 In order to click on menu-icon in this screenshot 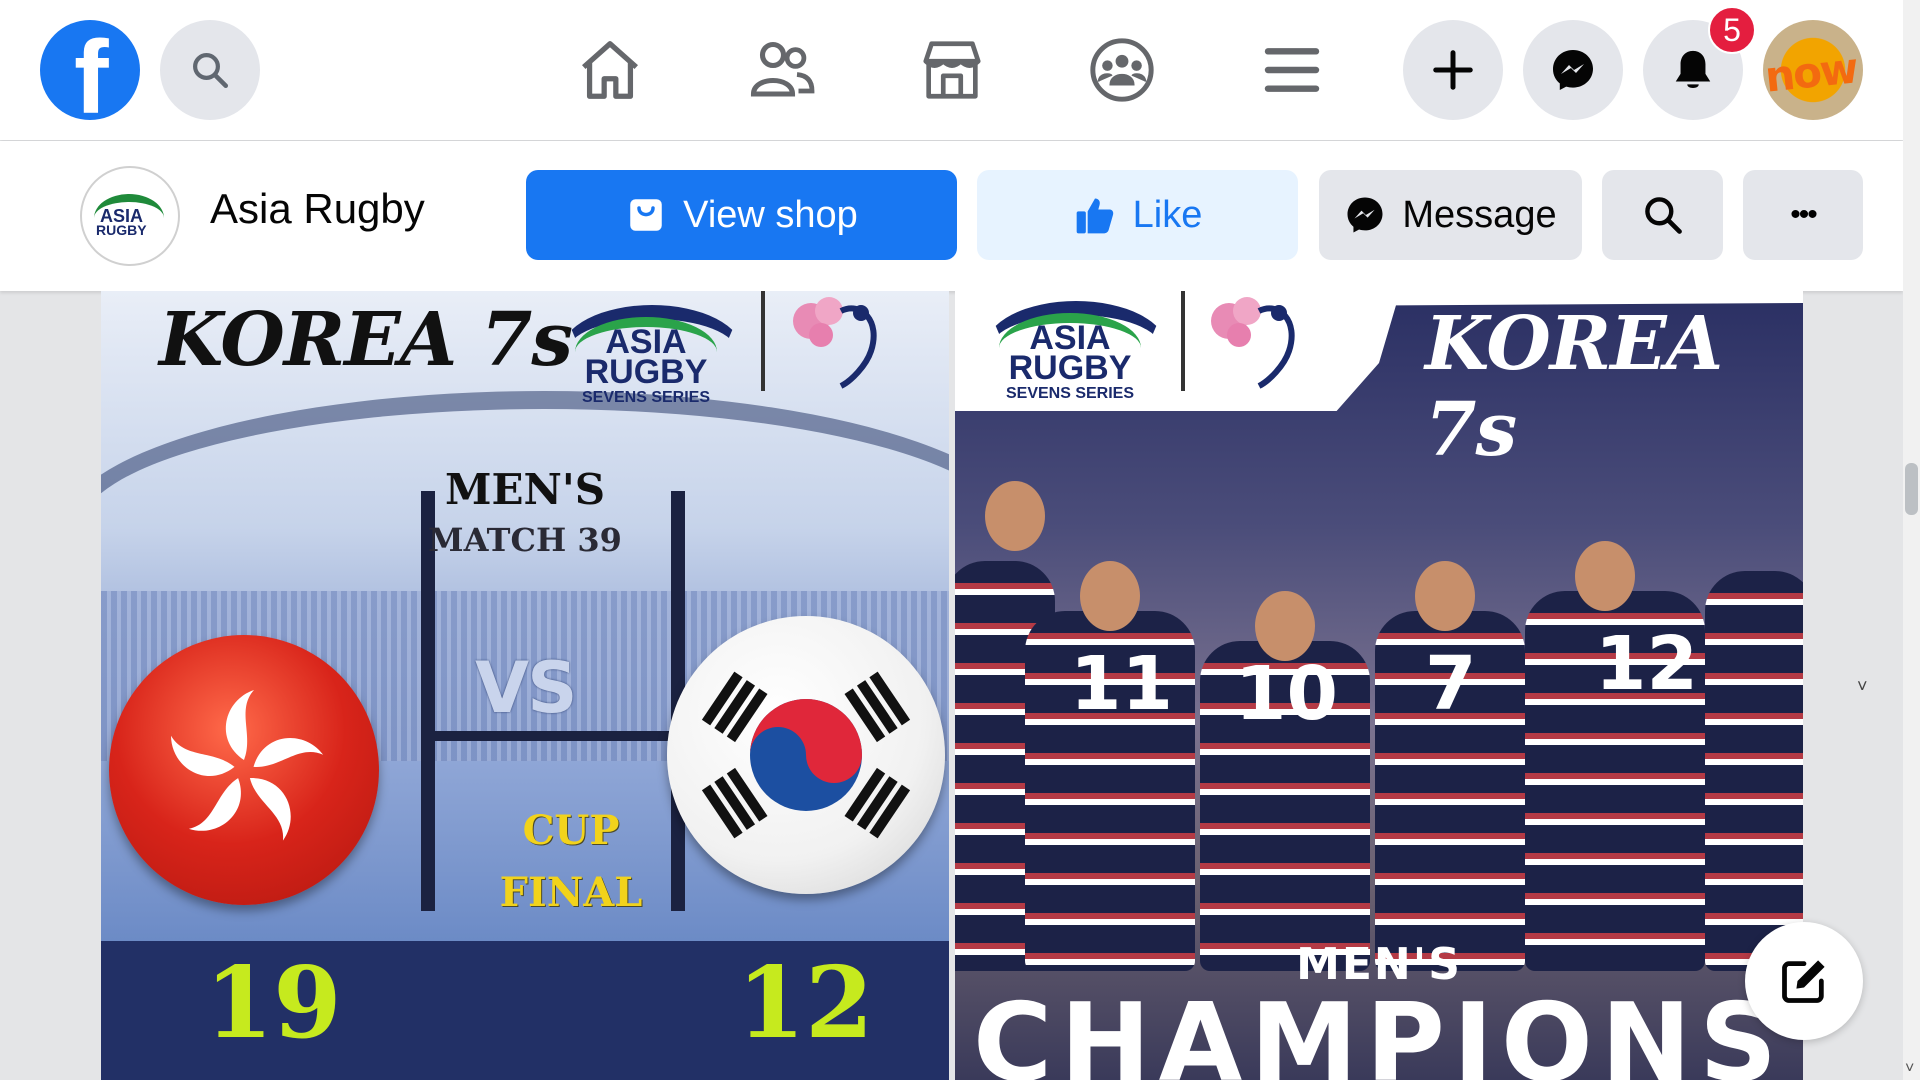, I will do `click(1292, 70)`.